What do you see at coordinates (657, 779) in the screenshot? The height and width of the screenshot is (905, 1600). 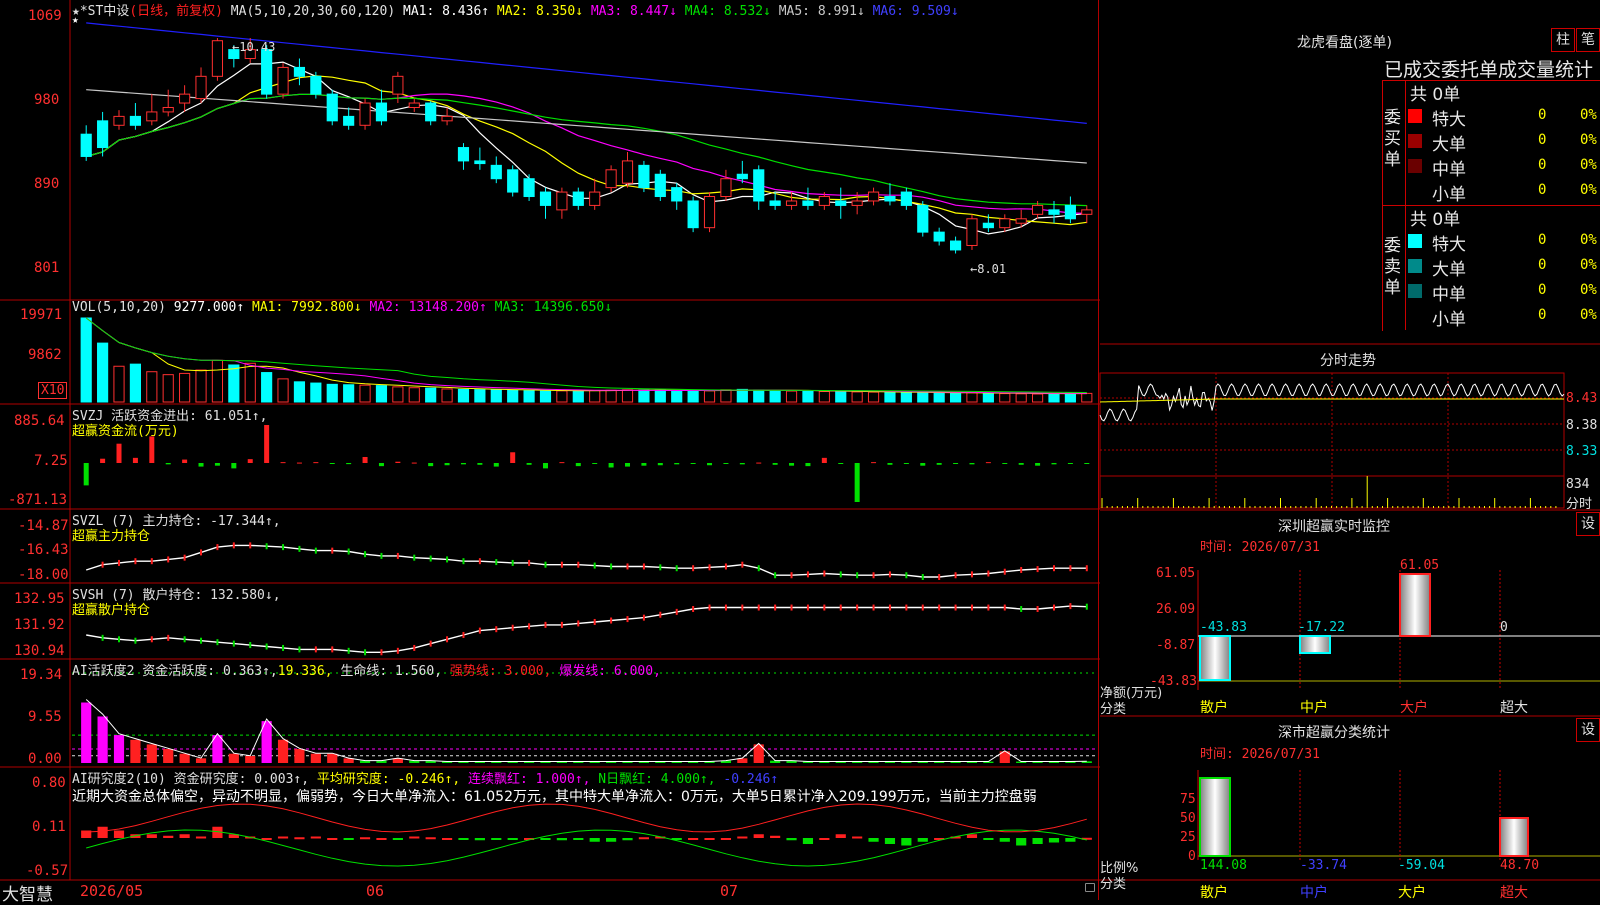 I see `ai-research-h4: N日飘红: 4.000↑,` at bounding box center [657, 779].